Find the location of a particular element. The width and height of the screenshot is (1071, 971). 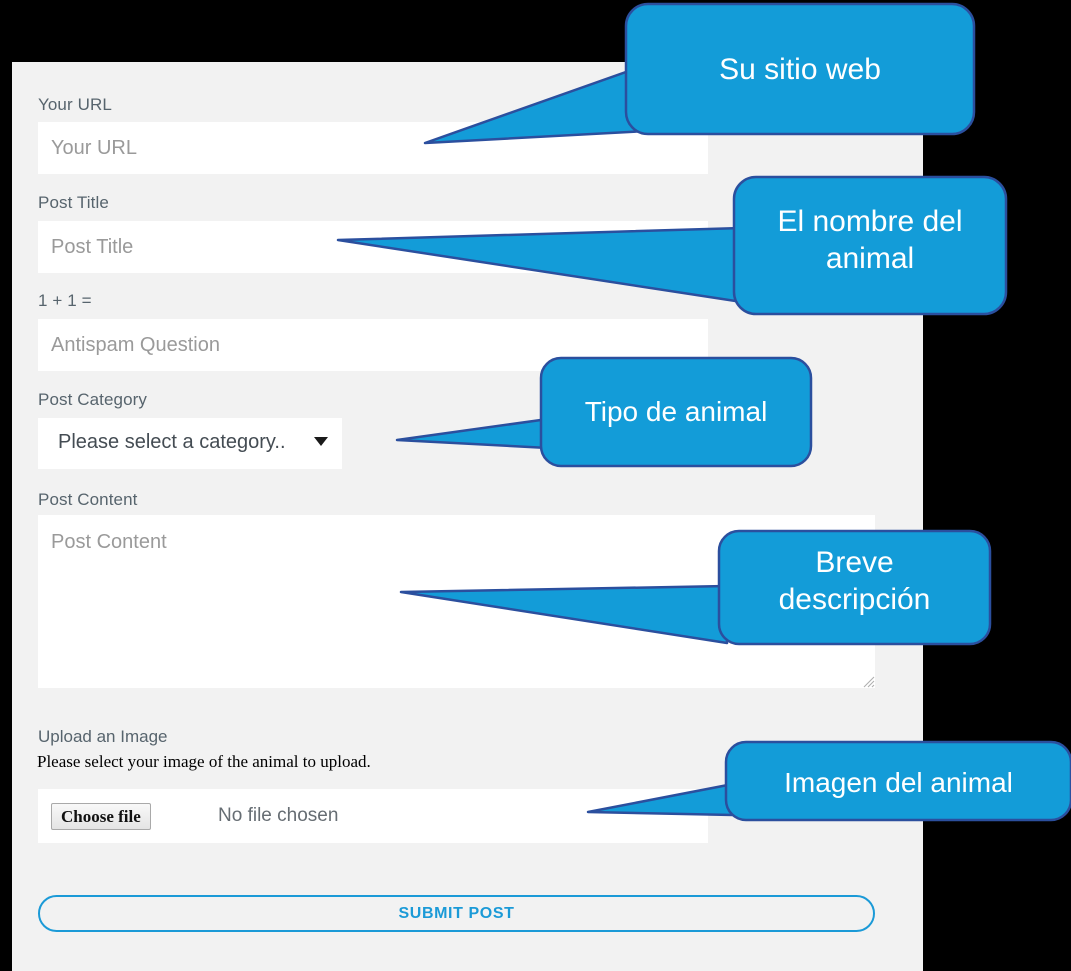

post-category-label: Post Category is located at coordinates (93, 399).